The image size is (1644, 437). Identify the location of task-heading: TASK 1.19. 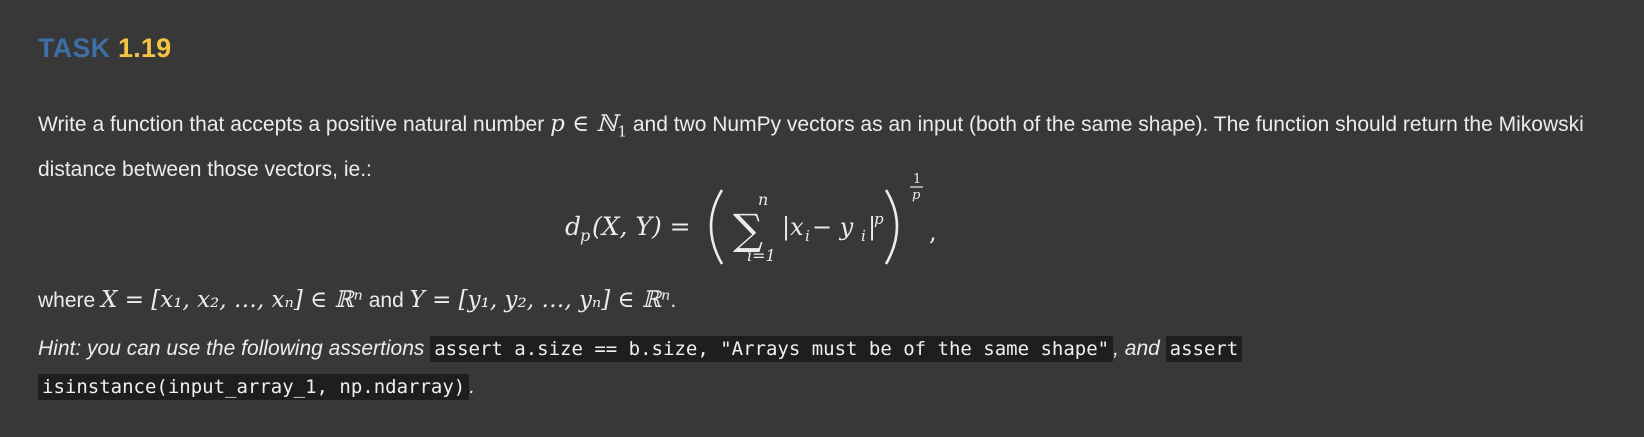
(104, 48).